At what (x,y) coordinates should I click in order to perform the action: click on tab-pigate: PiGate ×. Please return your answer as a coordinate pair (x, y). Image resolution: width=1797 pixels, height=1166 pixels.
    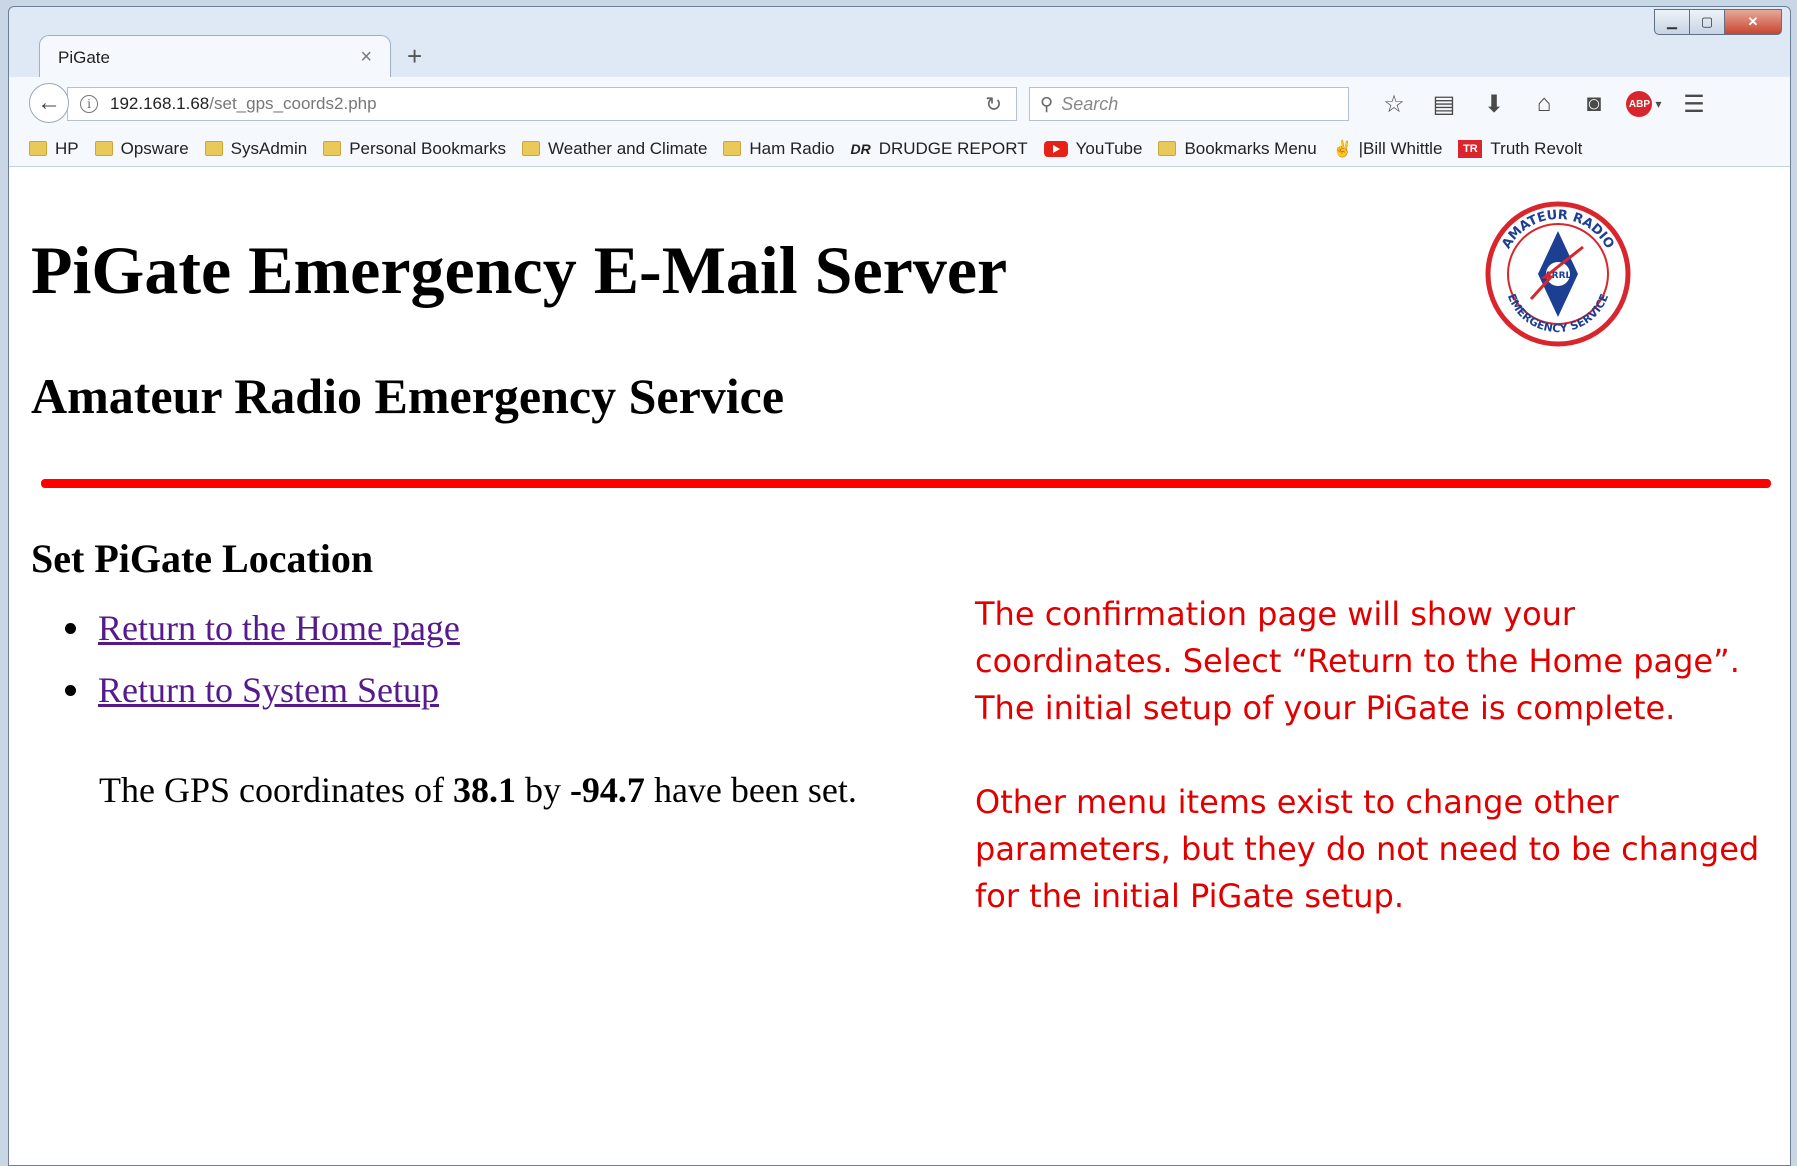
    Looking at the image, I should click on (215, 57).